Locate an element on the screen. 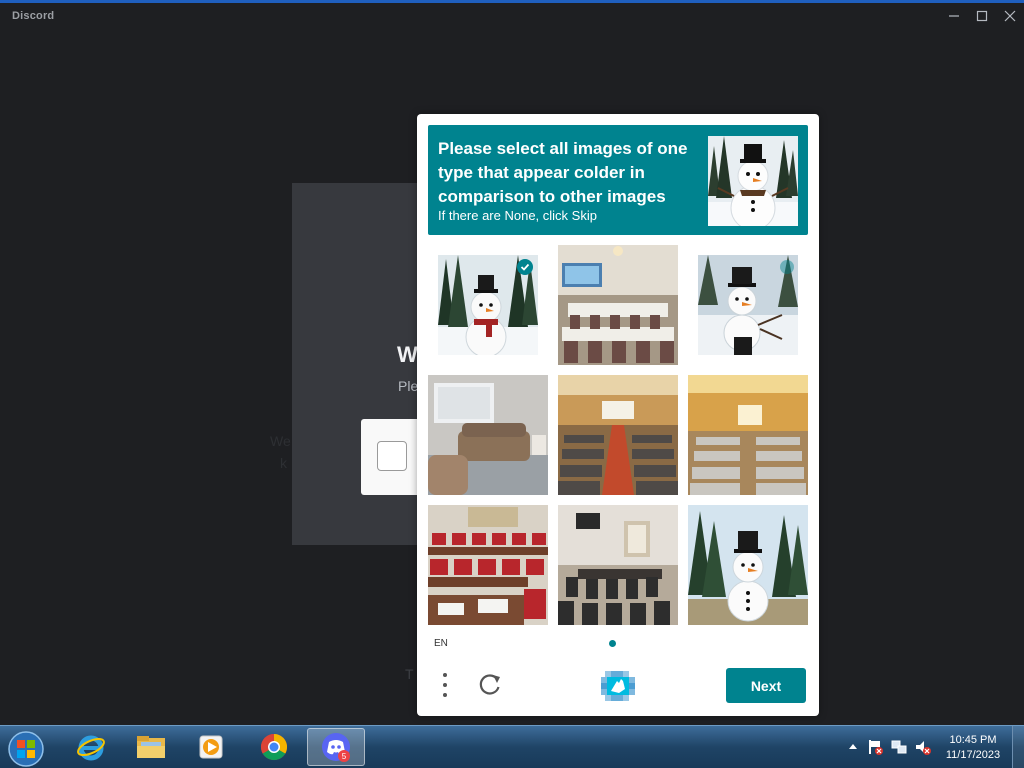 This screenshot has height=768, width=1024. close-button is located at coordinates (1010, 16).